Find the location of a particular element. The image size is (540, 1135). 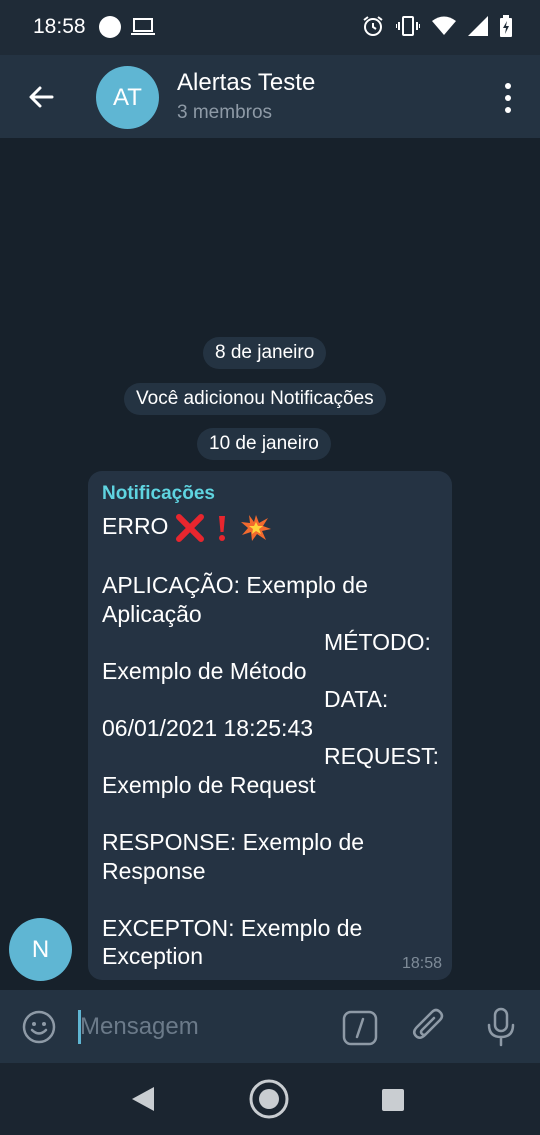

chat-subtitle: 3 membros is located at coordinates (225, 112).